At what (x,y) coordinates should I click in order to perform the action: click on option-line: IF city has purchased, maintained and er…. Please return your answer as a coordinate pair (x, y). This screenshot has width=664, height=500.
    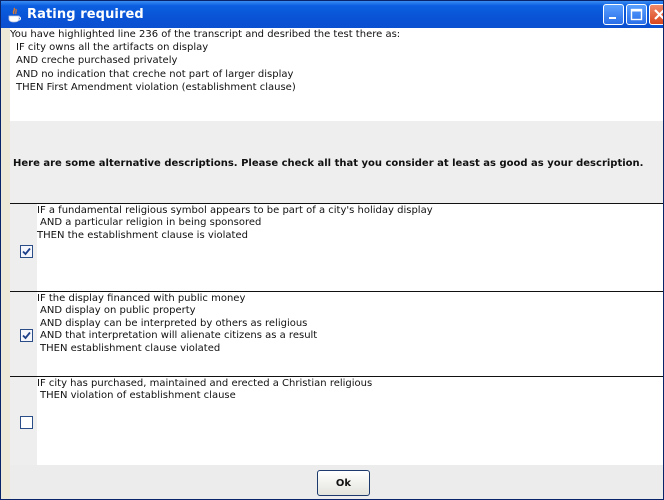
    Looking at the image, I should click on (205, 383).